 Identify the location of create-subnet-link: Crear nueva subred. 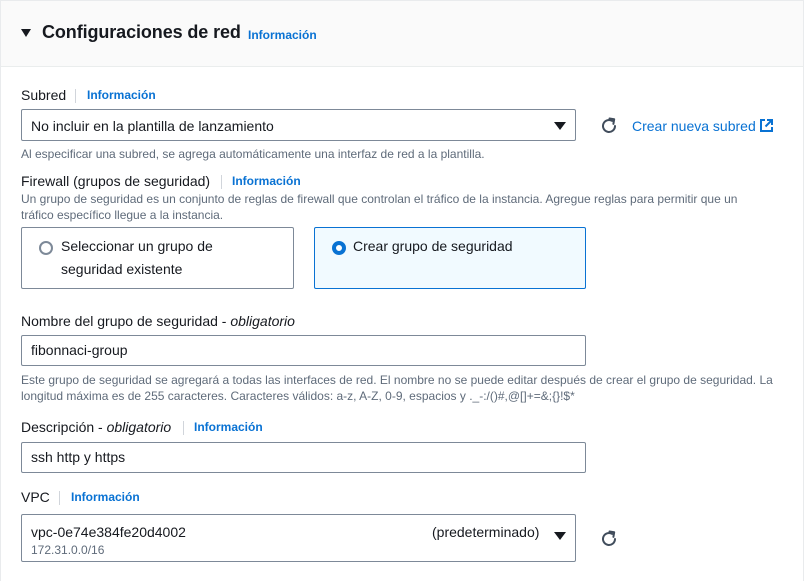
(694, 126).